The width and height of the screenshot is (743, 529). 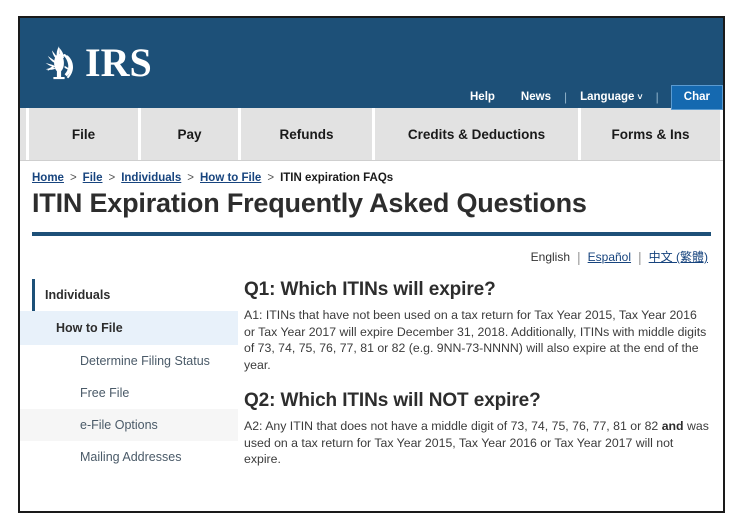 What do you see at coordinates (191, 134) in the screenshot?
I see `nav-tab-pay: Pay` at bounding box center [191, 134].